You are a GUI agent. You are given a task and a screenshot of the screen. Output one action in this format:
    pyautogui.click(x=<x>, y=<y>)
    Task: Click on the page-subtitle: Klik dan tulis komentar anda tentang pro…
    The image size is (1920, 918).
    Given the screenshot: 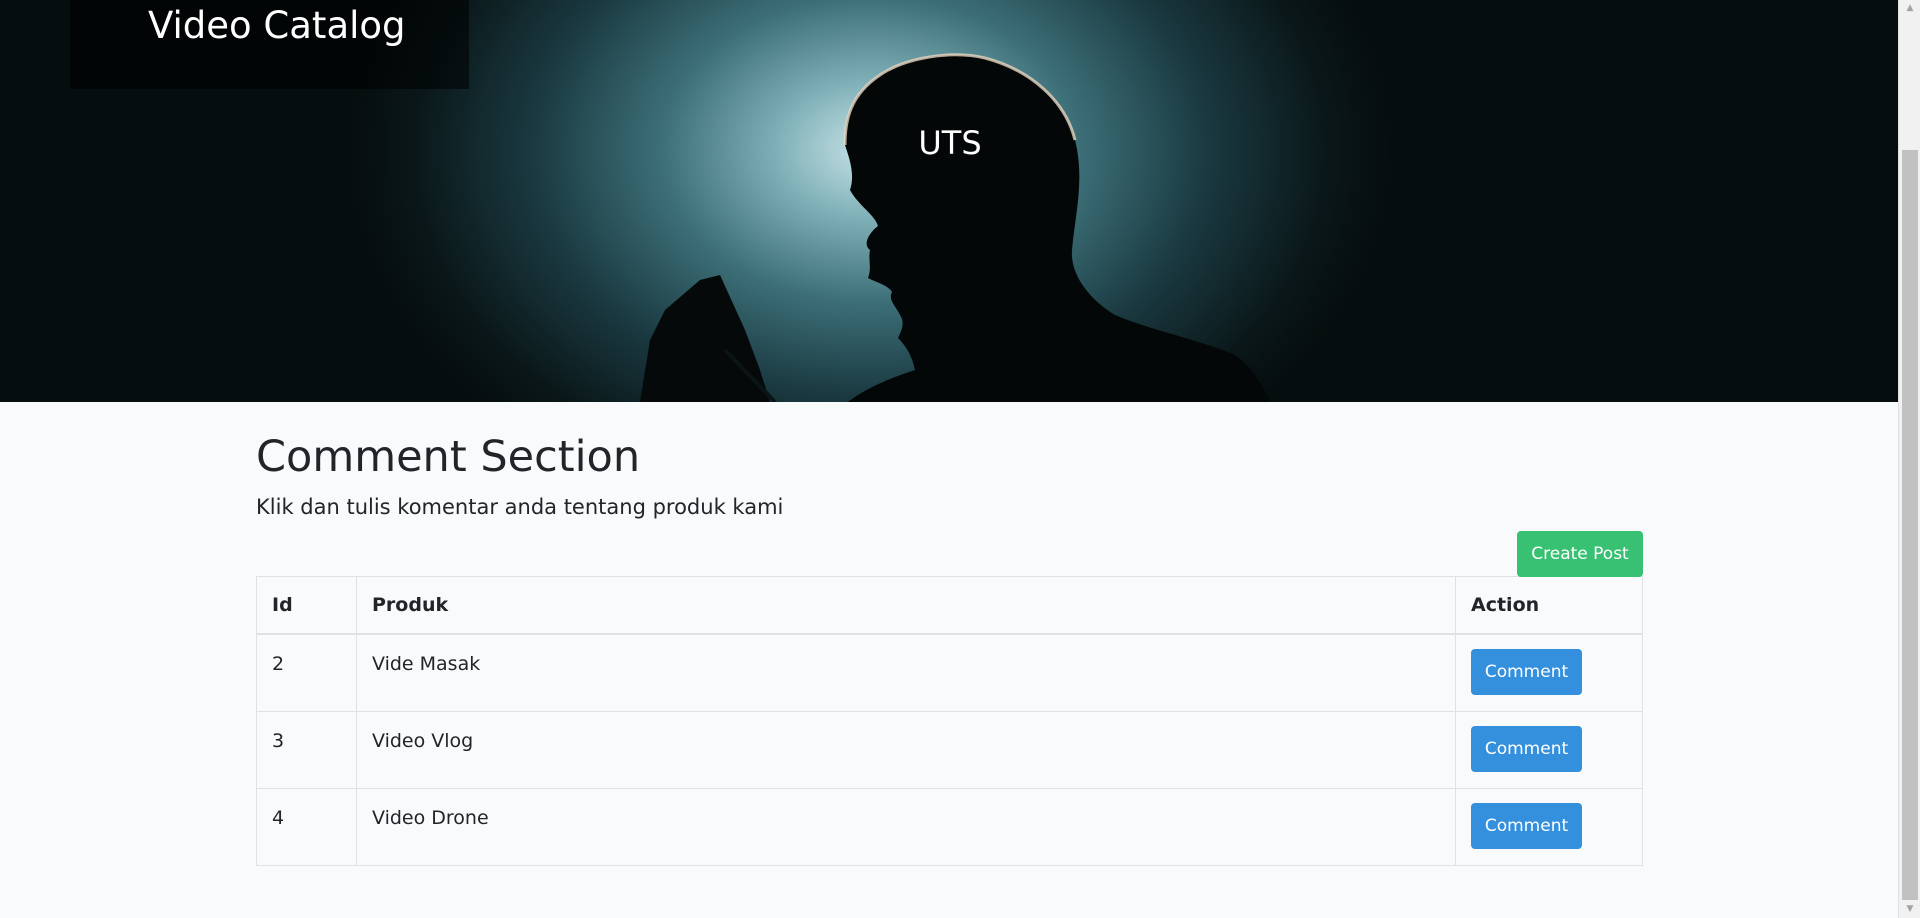 What is the action you would take?
    pyautogui.click(x=520, y=506)
    